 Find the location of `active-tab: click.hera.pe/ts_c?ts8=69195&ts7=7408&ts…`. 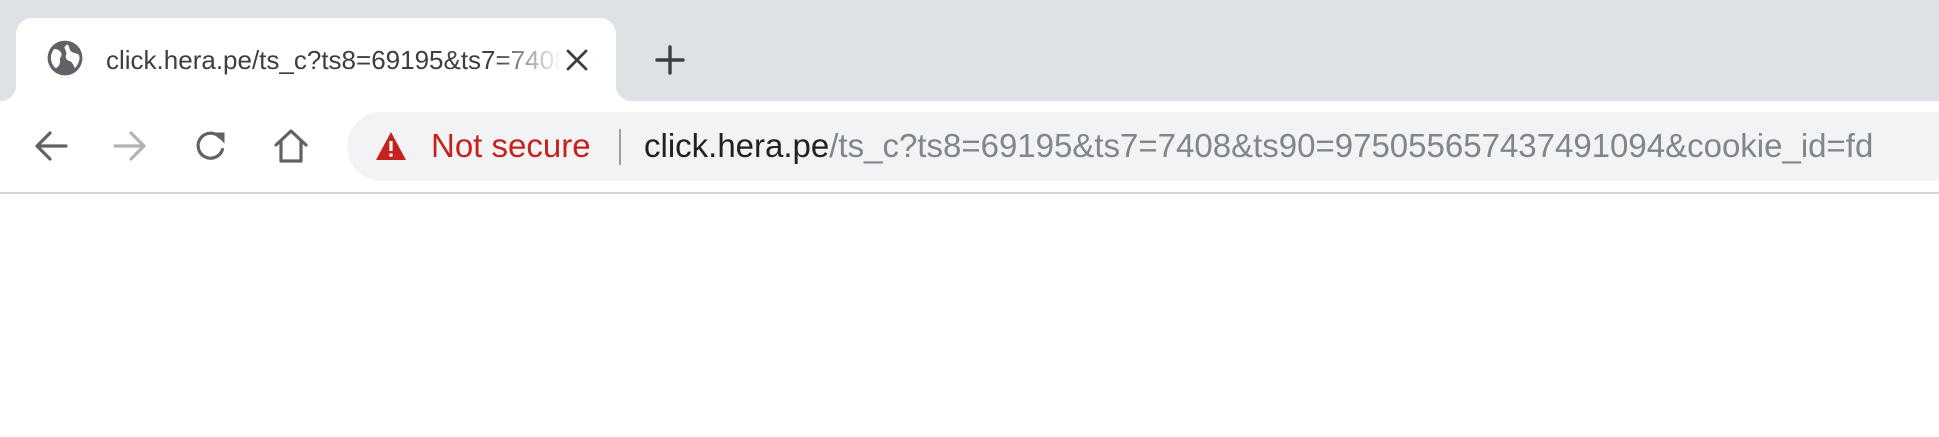

active-tab: click.hera.pe/ts_c?ts8=69195&ts7=7408&ts… is located at coordinates (316, 59).